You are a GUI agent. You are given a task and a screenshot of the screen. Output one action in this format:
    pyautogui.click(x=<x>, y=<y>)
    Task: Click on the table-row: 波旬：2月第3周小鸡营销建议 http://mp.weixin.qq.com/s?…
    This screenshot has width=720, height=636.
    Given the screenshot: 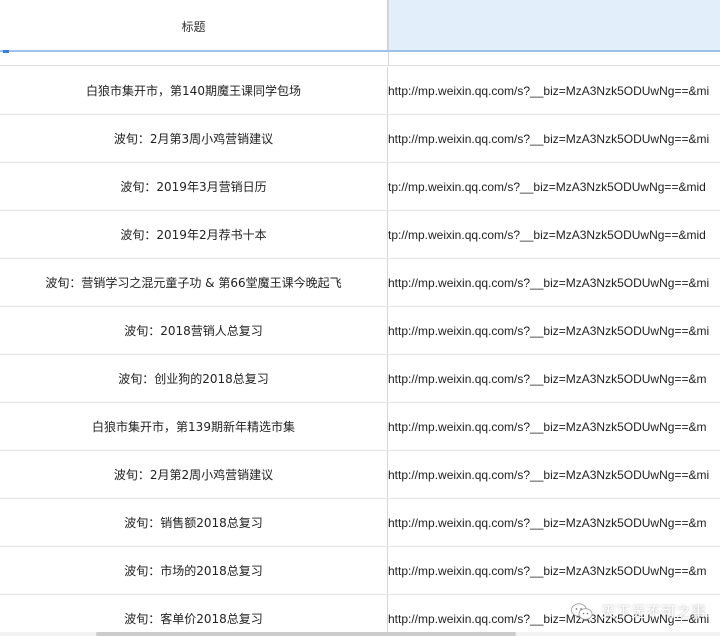 What is the action you would take?
    pyautogui.click(x=360, y=139)
    